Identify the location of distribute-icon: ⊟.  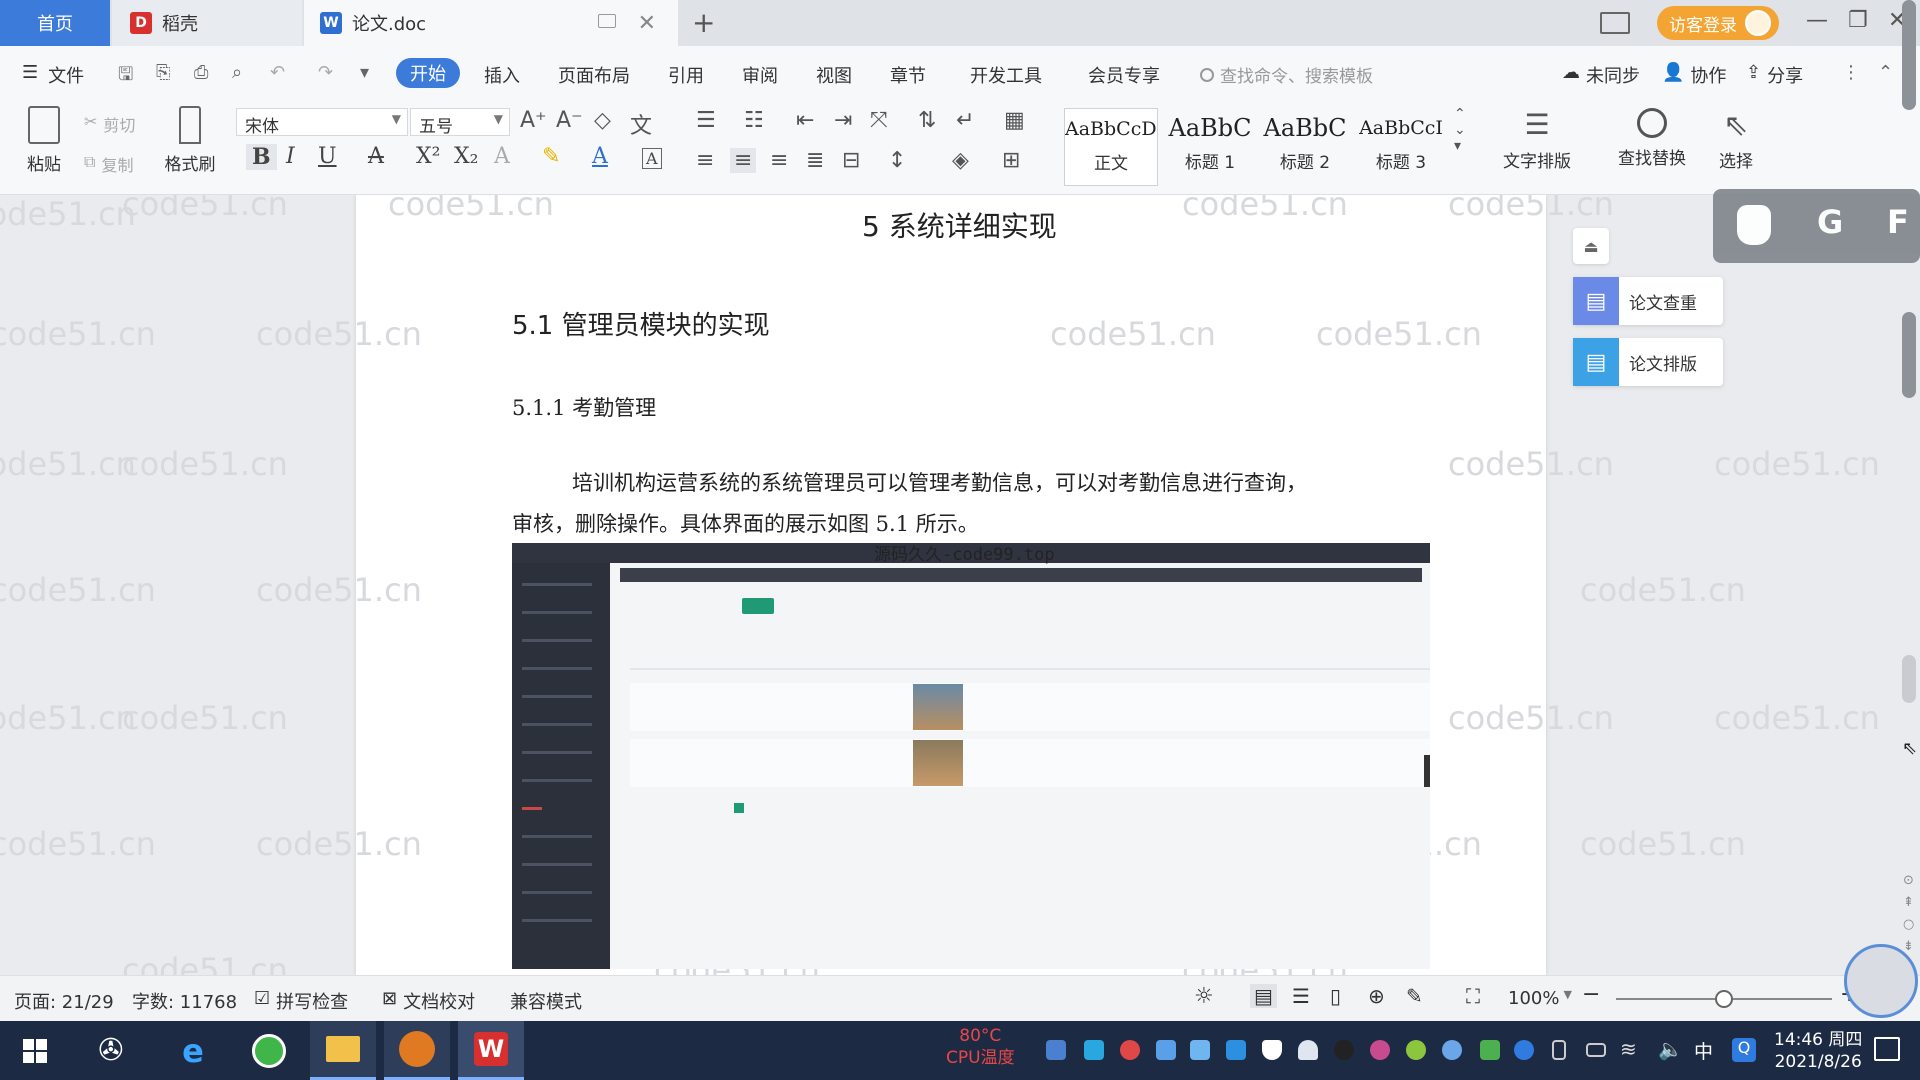
(851, 160).